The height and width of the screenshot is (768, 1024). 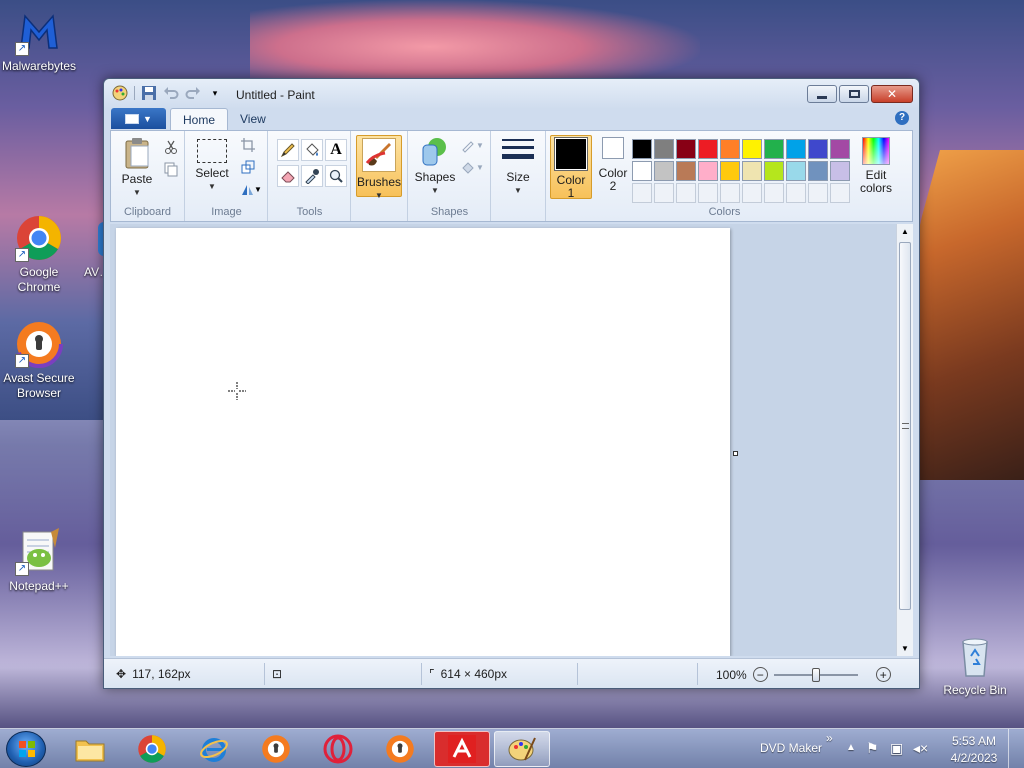 I want to click on chrome-icon, so click(x=152, y=749).